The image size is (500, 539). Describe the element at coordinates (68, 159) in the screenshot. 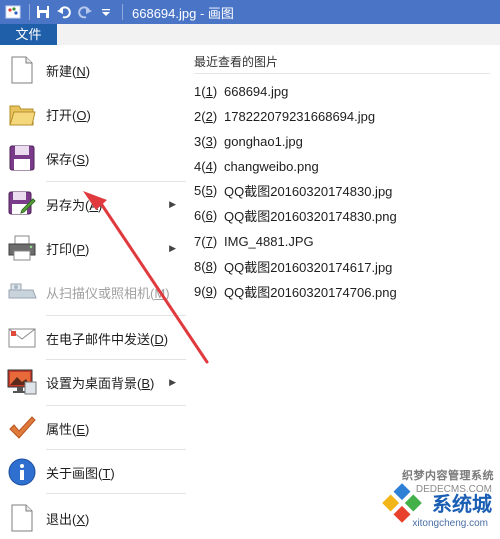

I see `menu-item-label: 保存(S)` at that location.